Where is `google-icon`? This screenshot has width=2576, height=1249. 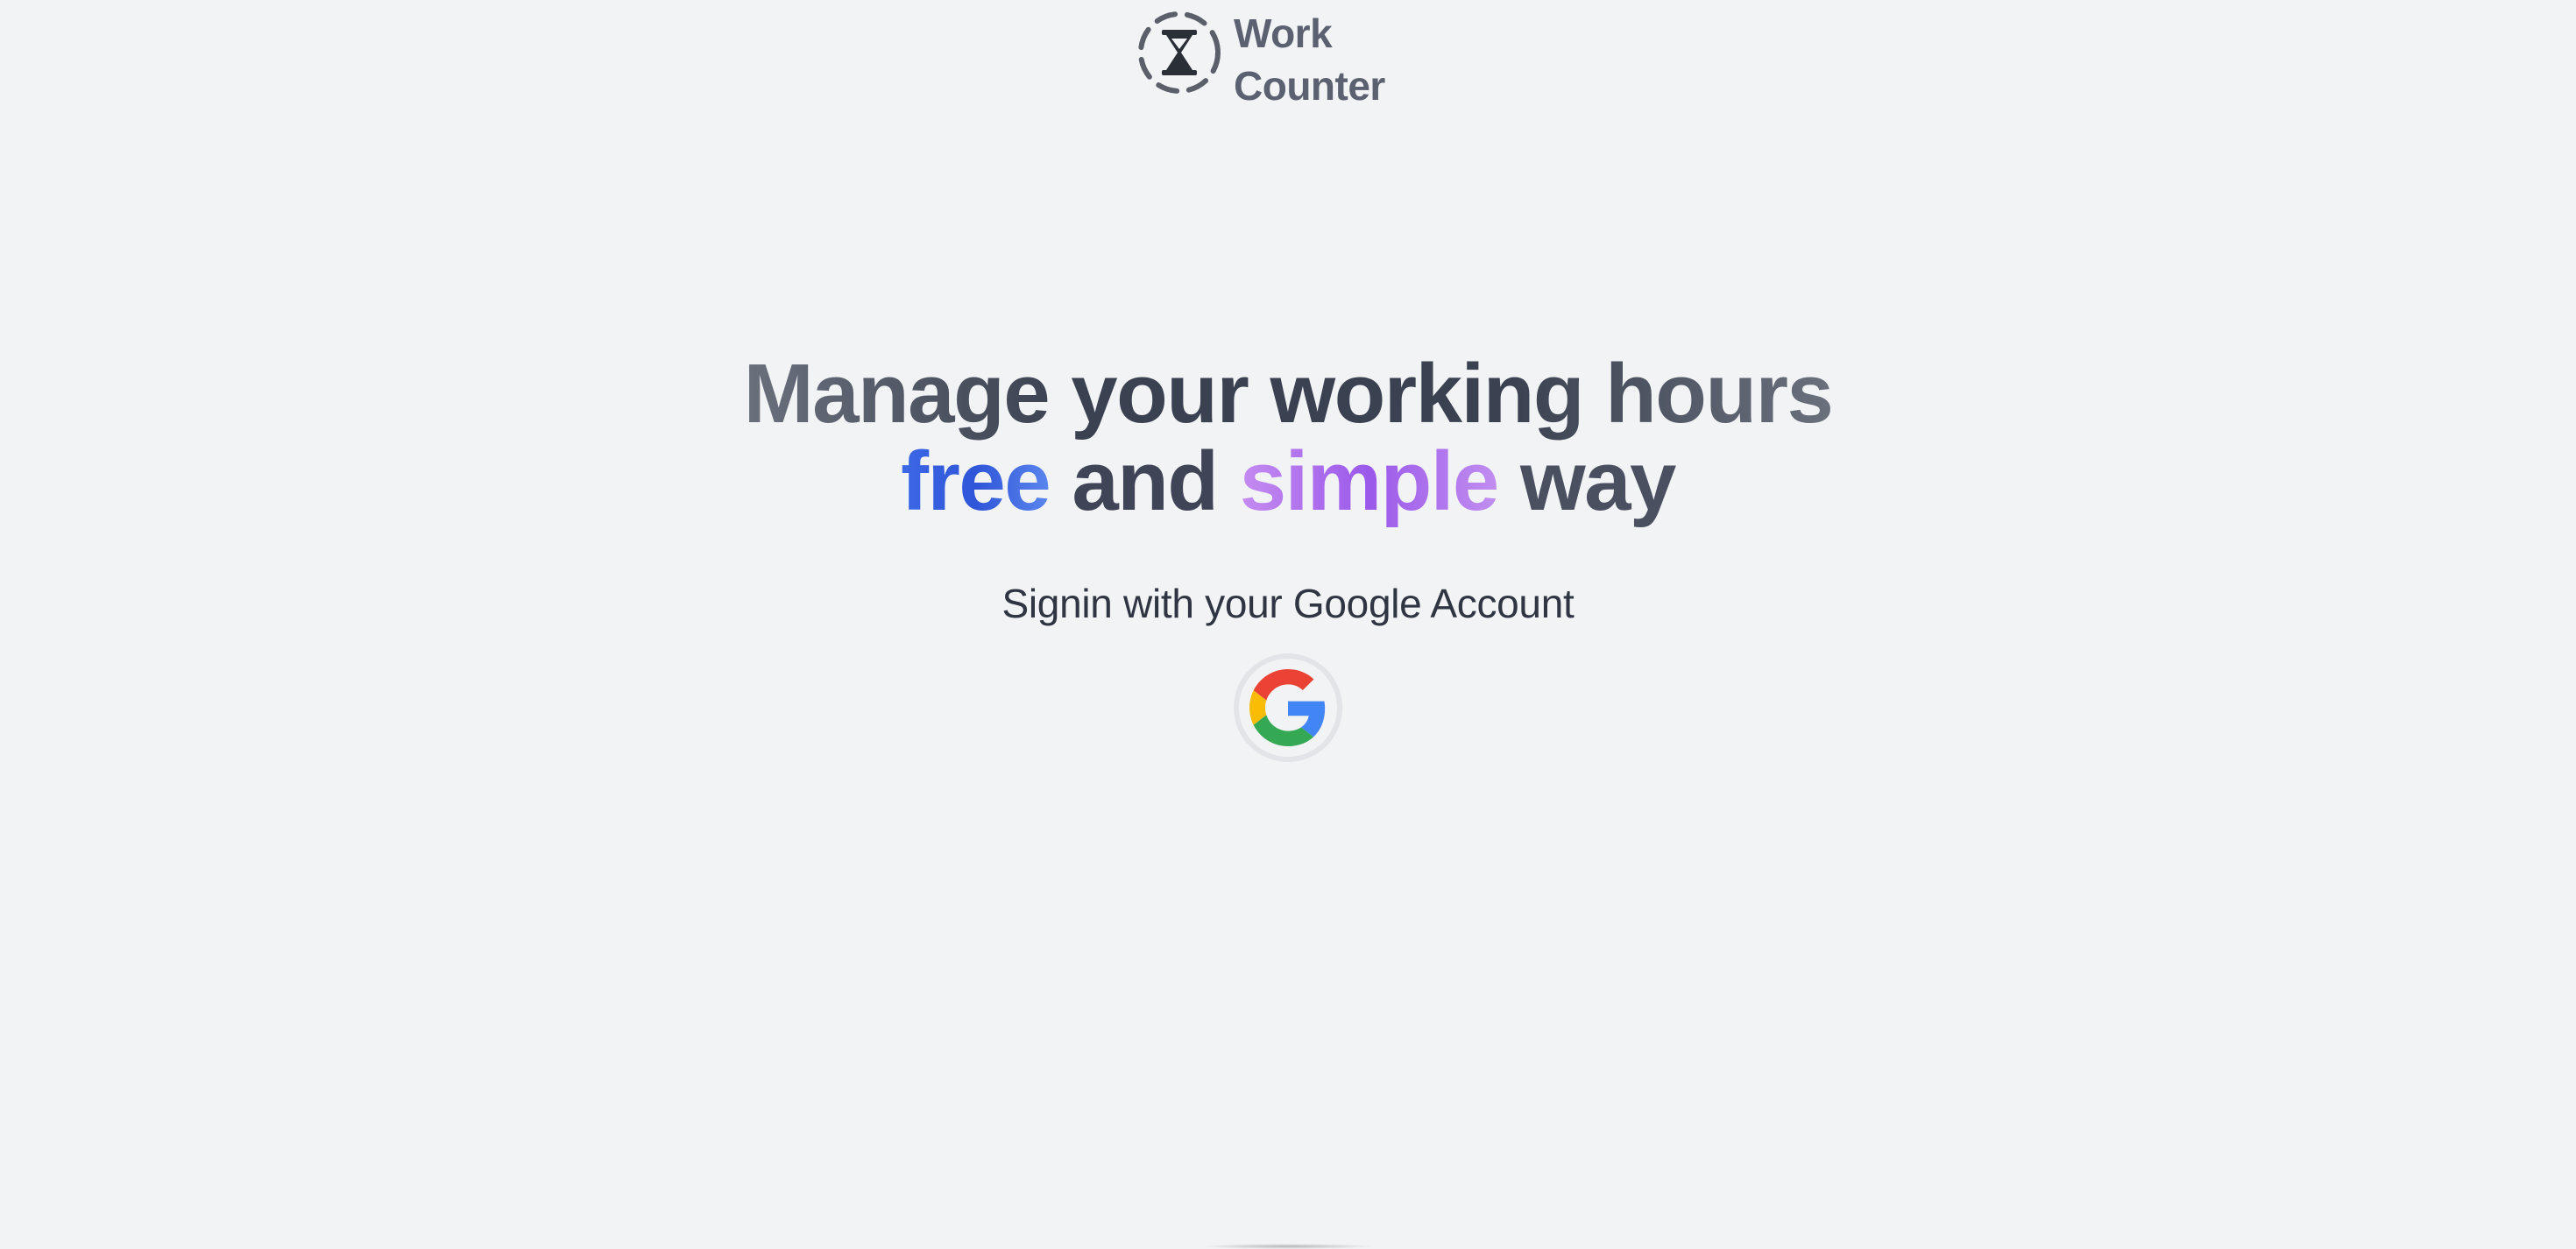 google-icon is located at coordinates (1287, 707).